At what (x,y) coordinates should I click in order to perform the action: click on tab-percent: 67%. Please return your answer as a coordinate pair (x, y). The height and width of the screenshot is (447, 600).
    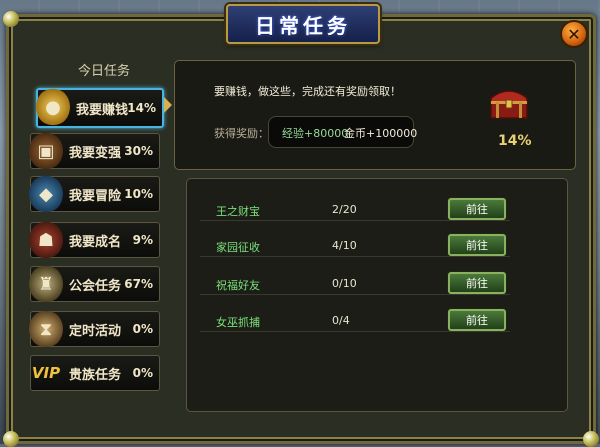
    Looking at the image, I should click on (138, 284).